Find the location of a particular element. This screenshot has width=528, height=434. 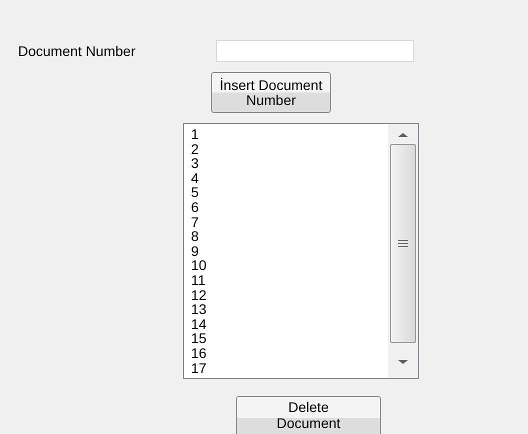

list-item: 11 is located at coordinates (289, 280).